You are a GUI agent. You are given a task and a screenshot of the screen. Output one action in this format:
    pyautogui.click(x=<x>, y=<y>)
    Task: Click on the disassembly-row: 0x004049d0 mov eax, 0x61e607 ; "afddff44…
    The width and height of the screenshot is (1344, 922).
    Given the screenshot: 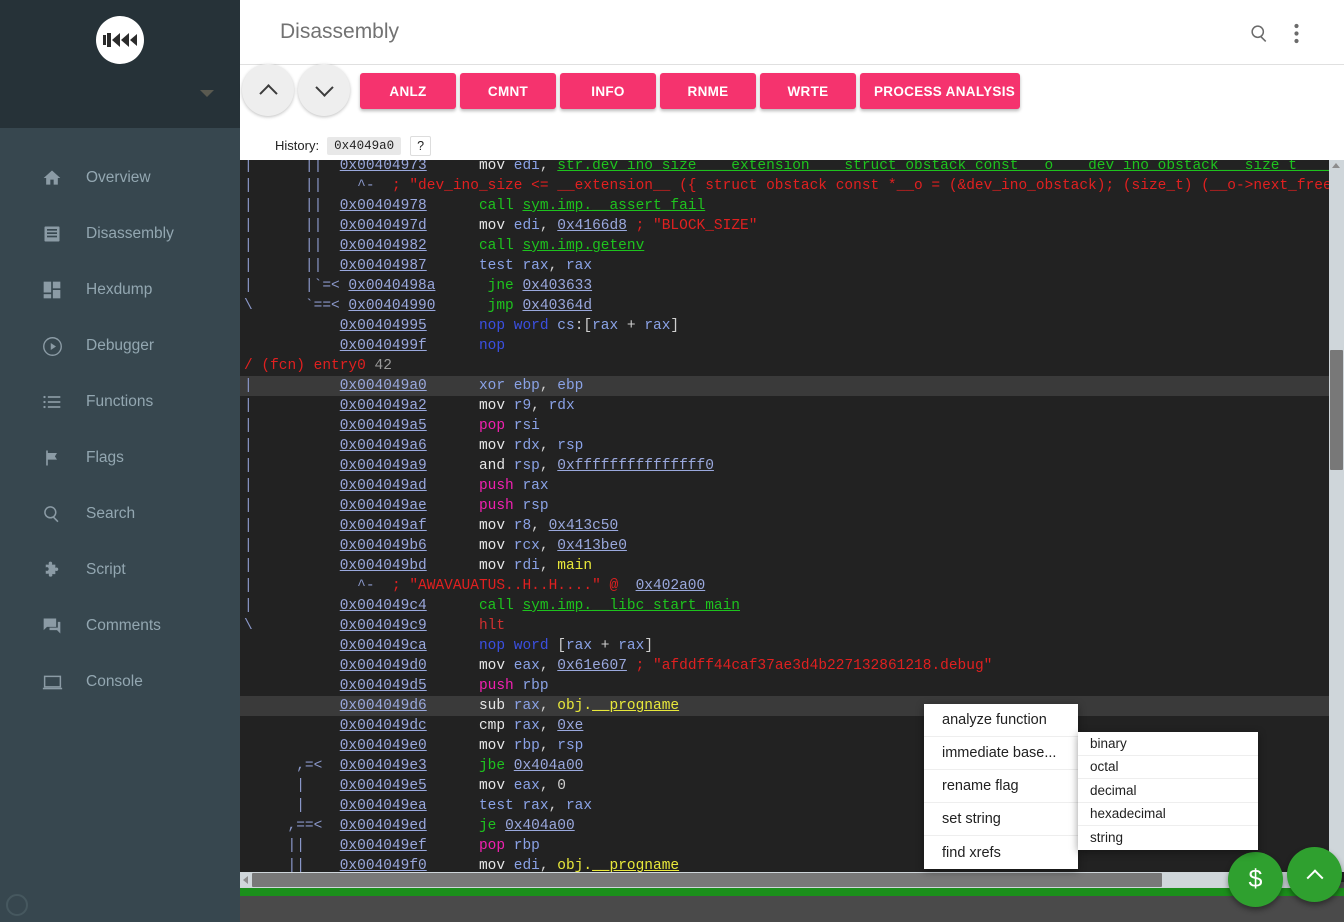 What is the action you would take?
    pyautogui.click(x=792, y=666)
    